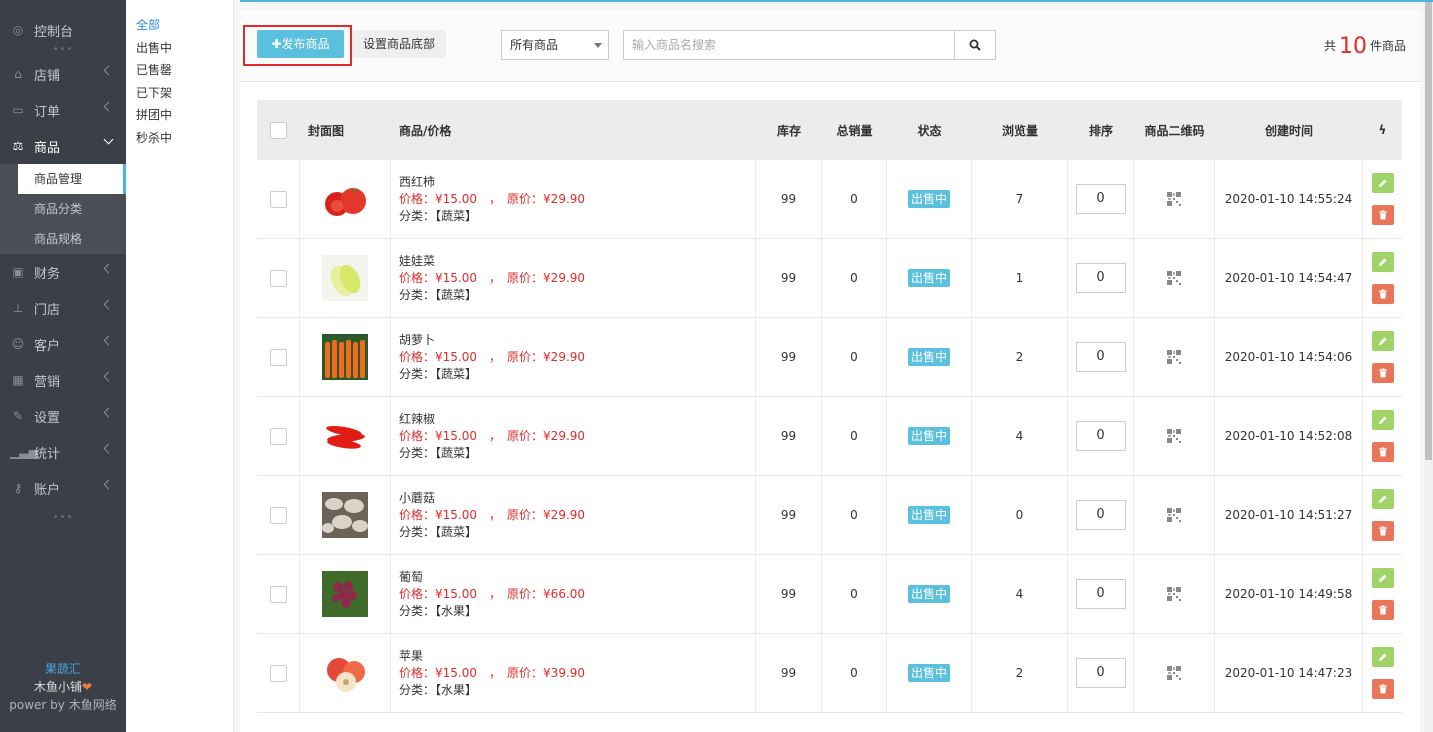 This screenshot has width=1433, height=732. I want to click on header-goods-price: 商品/价格, so click(425, 130).